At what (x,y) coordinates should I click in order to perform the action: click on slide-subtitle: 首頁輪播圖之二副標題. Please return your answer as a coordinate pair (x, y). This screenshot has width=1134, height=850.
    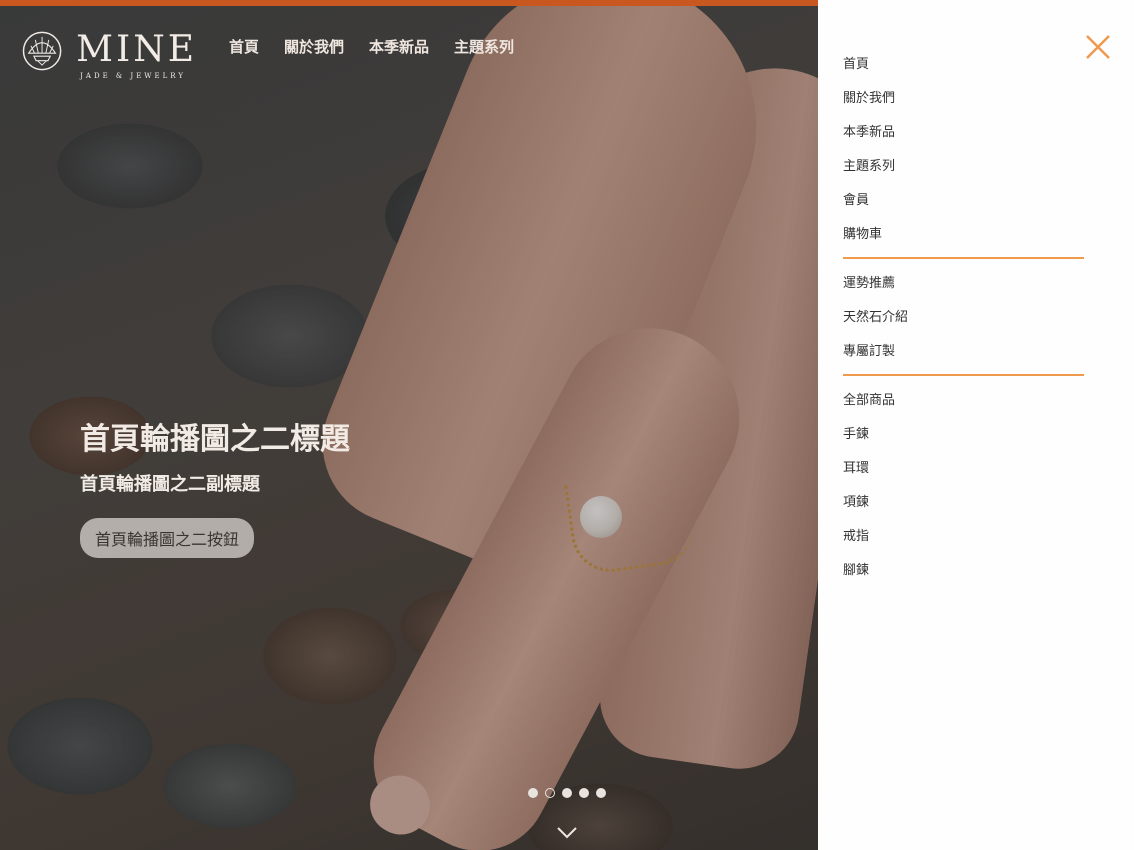
    Looking at the image, I should click on (170, 484).